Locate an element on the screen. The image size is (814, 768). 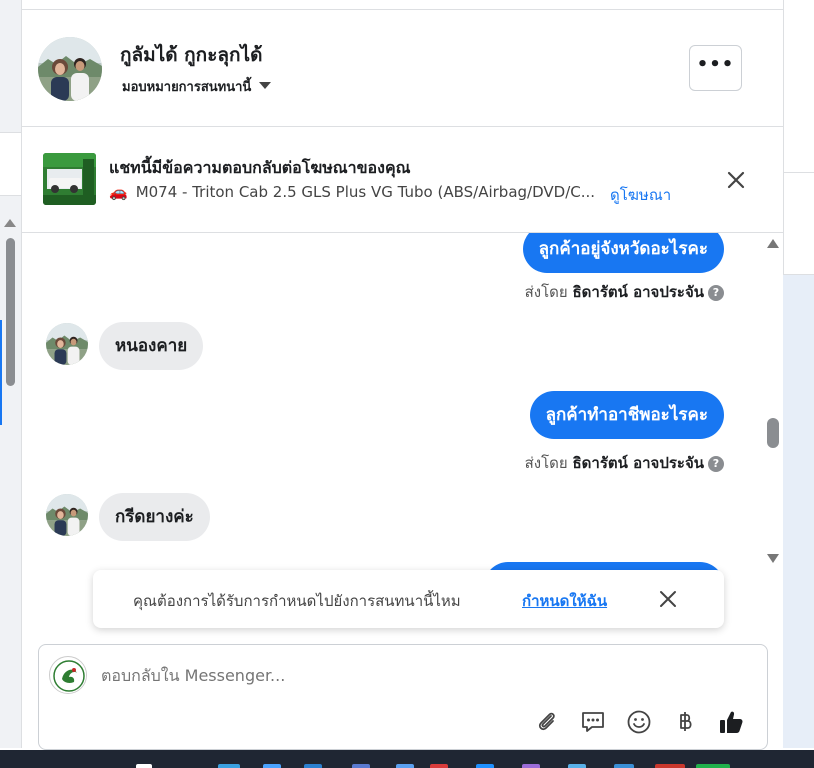
emoji-icon is located at coordinates (639, 722).